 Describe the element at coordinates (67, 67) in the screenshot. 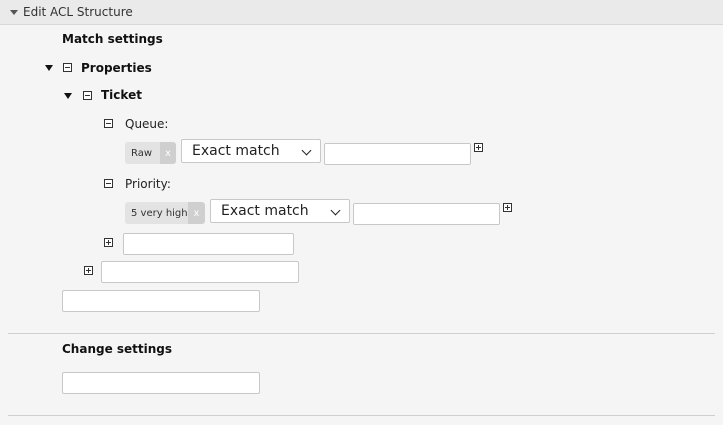

I see `properties-collapse-icon` at that location.